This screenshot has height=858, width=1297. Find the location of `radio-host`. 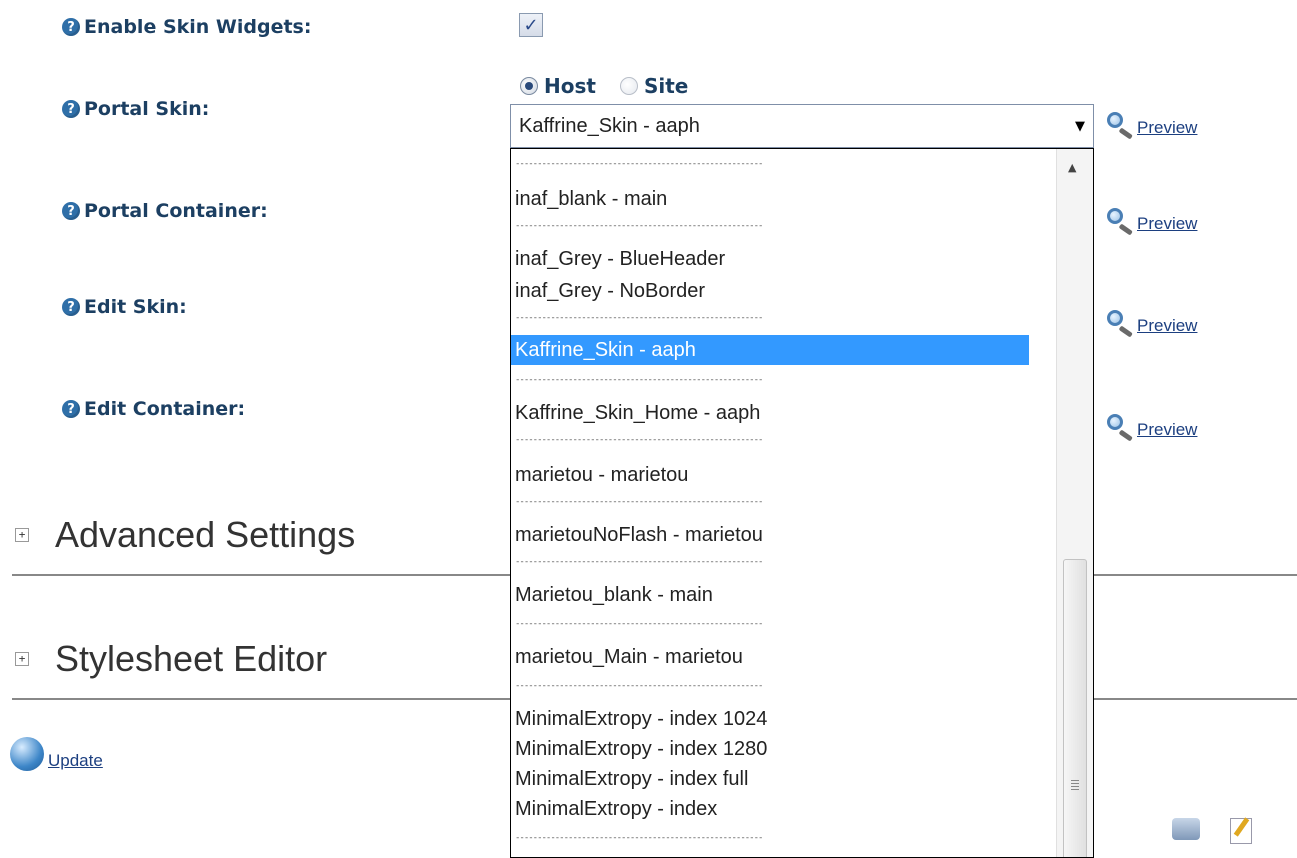

radio-host is located at coordinates (529, 86).